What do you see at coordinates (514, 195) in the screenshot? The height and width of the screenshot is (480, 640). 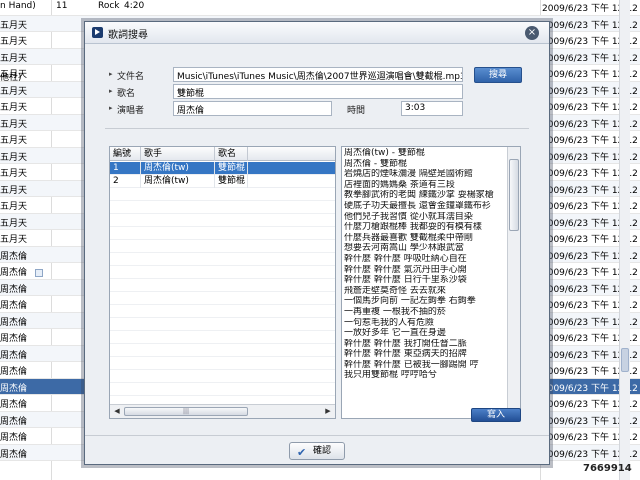 I see `scrollbar-thumb` at bounding box center [514, 195].